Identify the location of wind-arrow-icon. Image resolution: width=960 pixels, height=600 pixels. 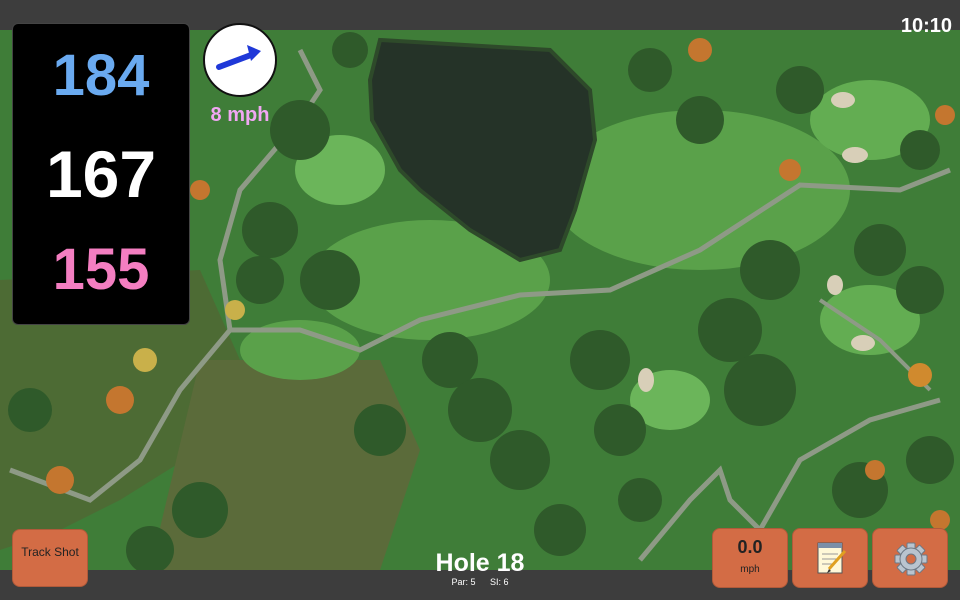
(238, 57).